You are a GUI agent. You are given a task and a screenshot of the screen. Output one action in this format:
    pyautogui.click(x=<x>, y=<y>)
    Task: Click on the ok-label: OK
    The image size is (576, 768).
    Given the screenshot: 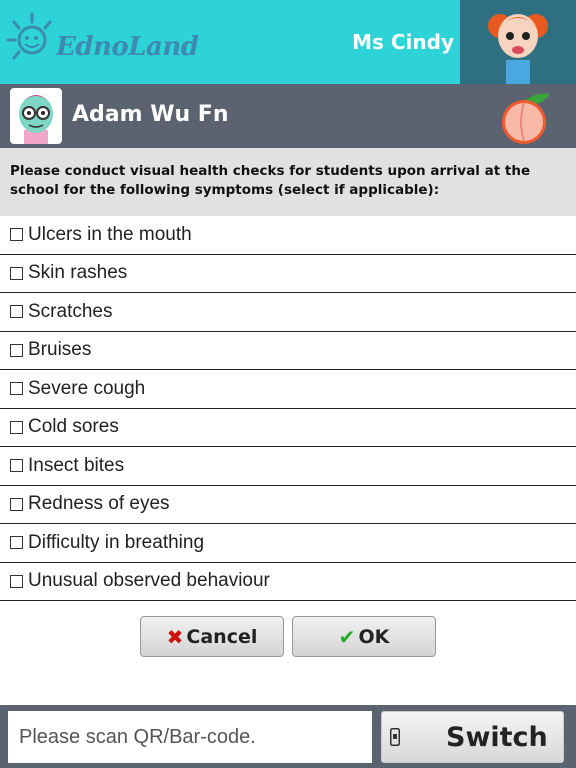 What is the action you would take?
    pyautogui.click(x=374, y=636)
    